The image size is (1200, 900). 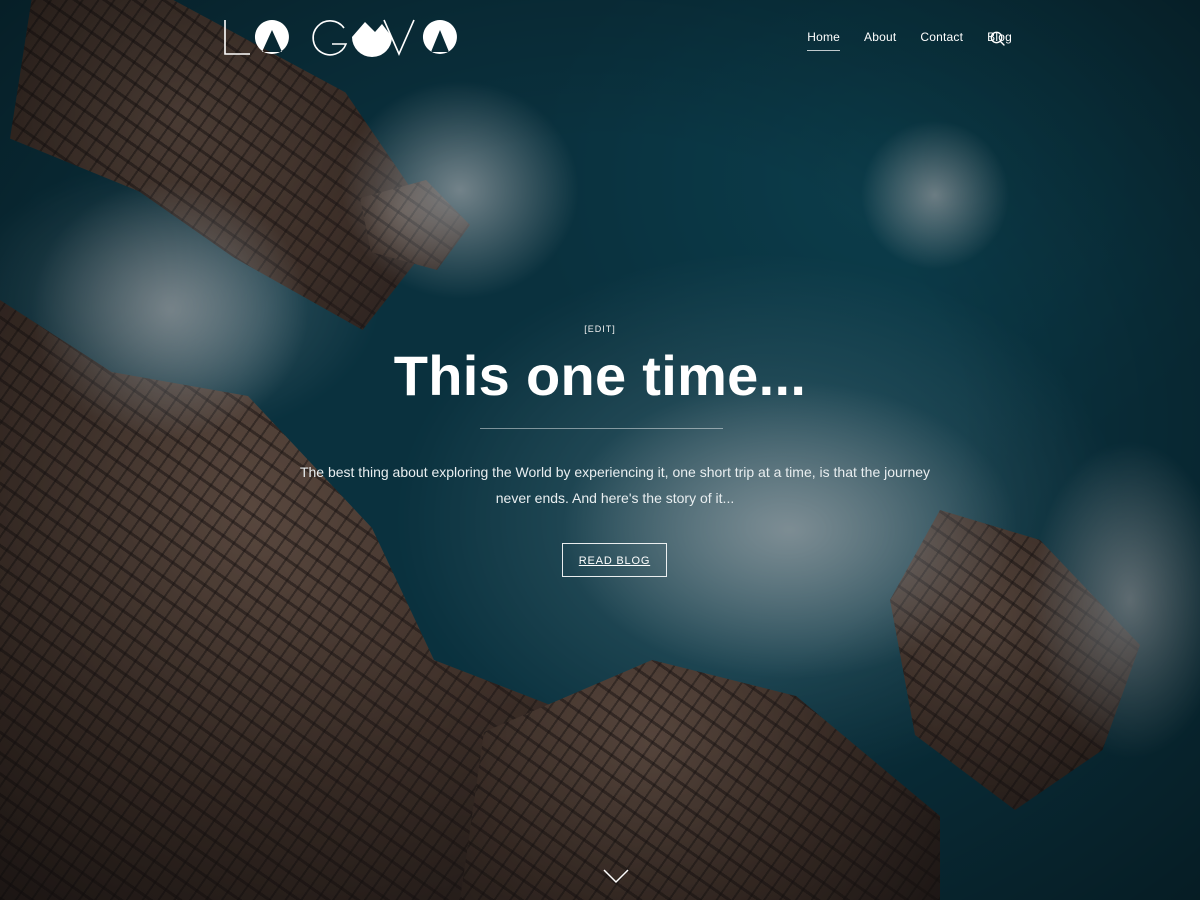 What do you see at coordinates (601, 428) in the screenshot?
I see `hero-divider` at bounding box center [601, 428].